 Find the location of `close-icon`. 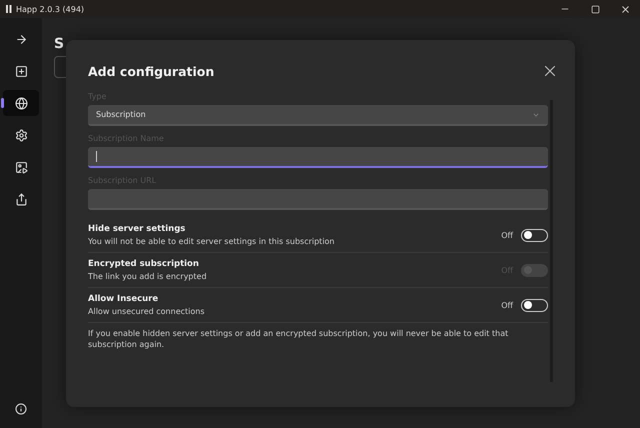

close-icon is located at coordinates (625, 9).